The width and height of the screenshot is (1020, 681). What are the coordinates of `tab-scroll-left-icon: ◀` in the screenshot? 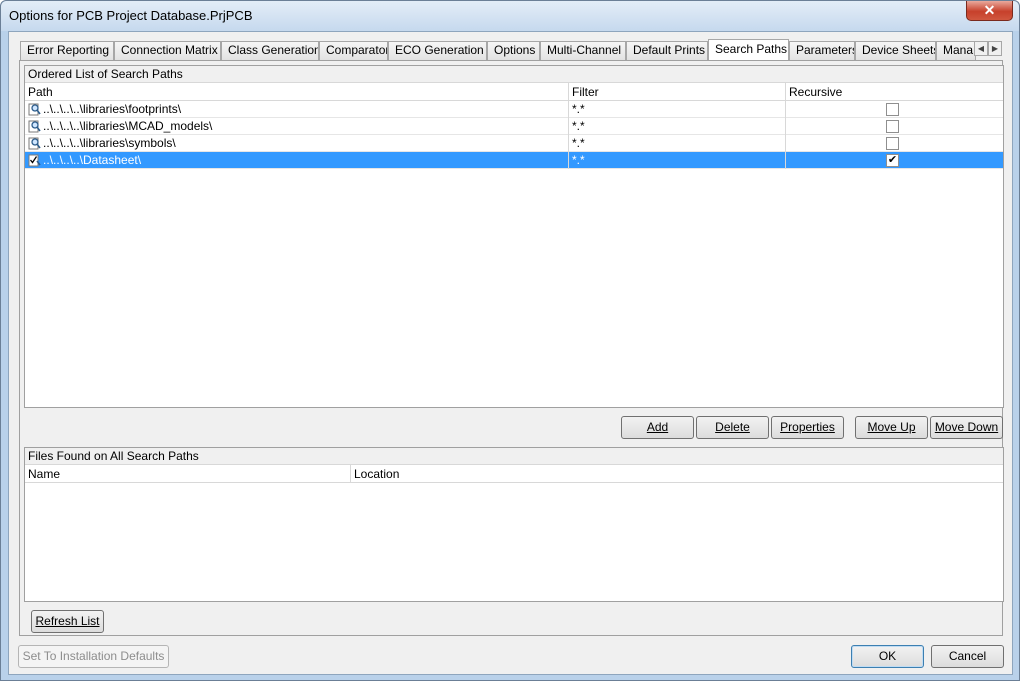 It's located at (981, 48).